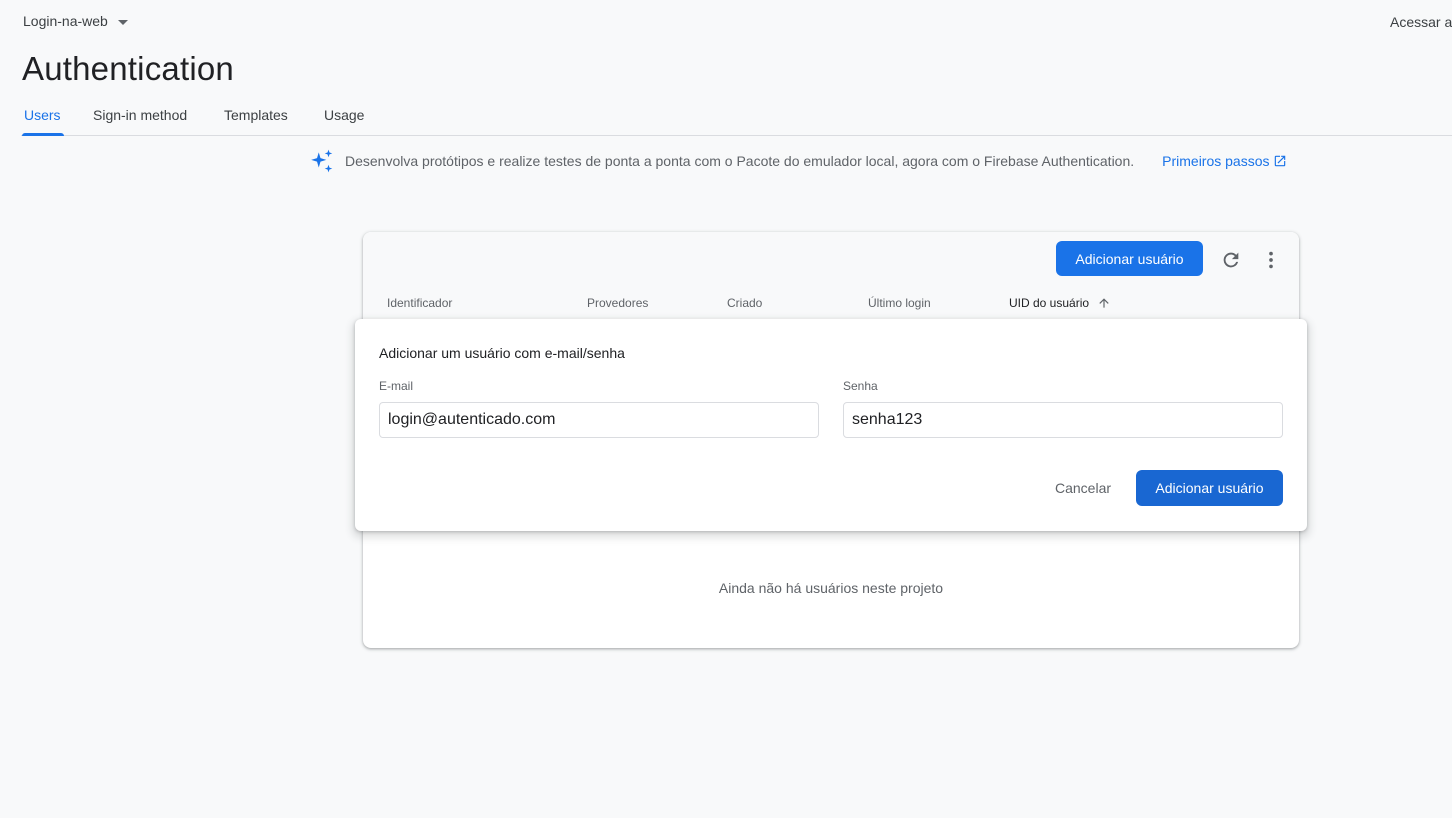 The height and width of the screenshot is (818, 1452). I want to click on sparkle-icon, so click(322, 161).